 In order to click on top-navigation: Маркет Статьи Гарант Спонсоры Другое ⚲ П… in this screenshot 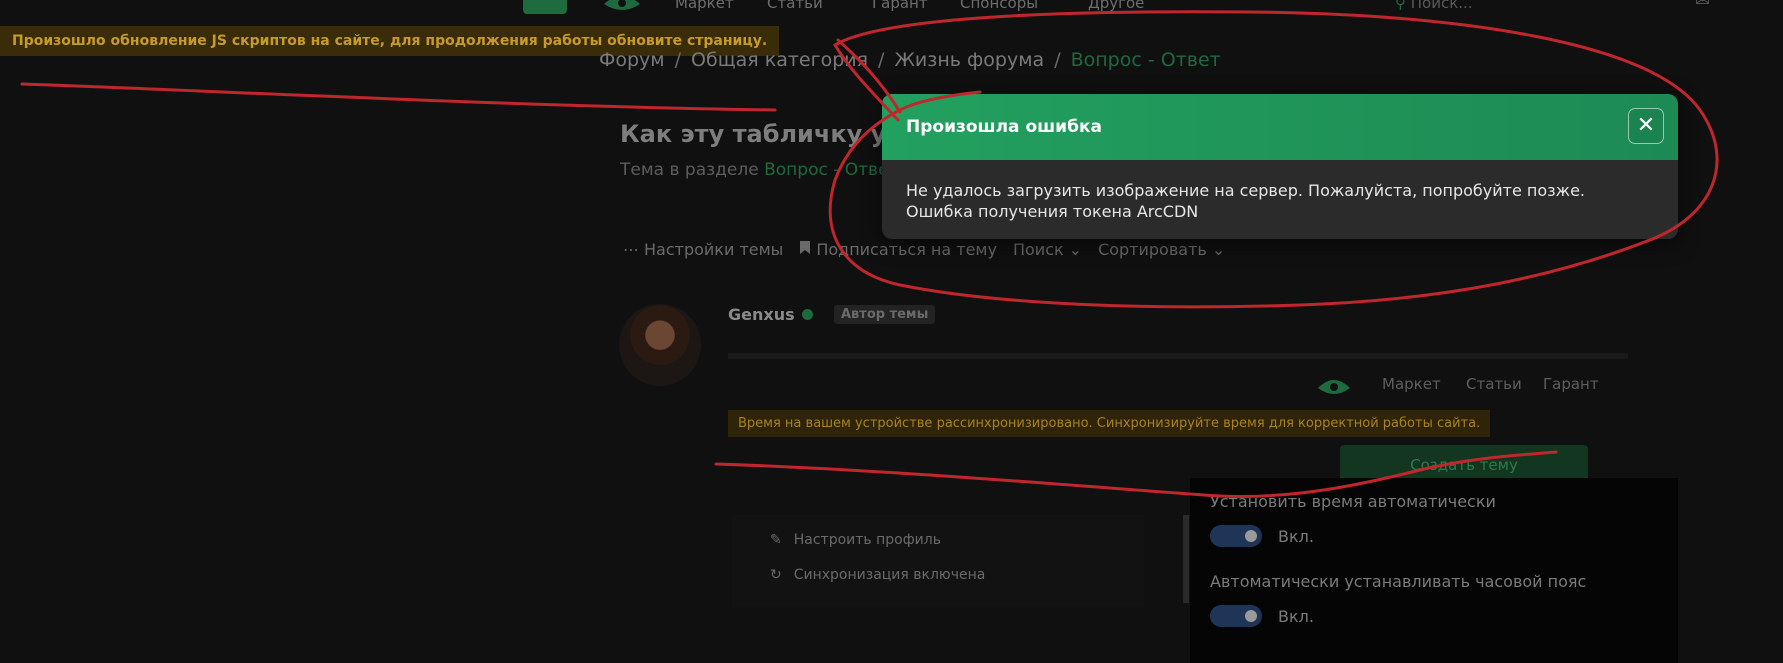, I will do `click(891, 10)`.